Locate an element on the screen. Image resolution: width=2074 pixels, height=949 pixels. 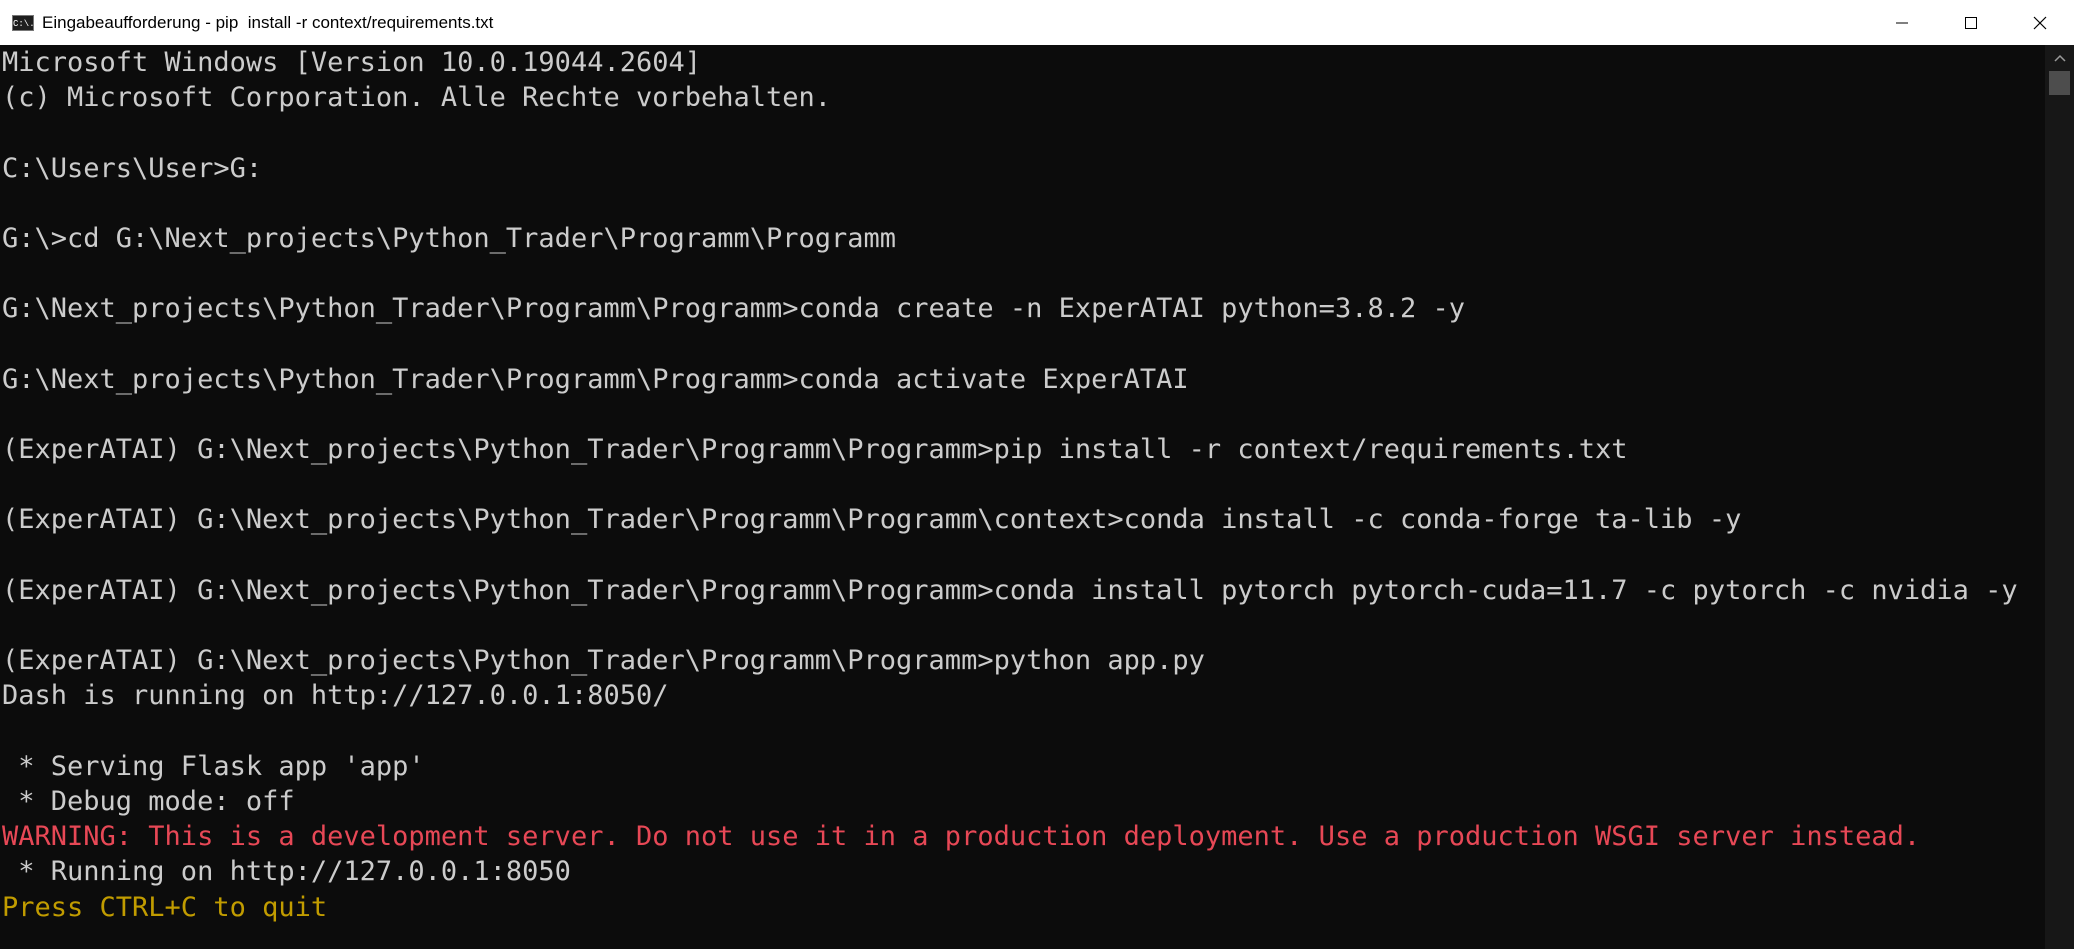
console-line: C:\Users\User>G: is located at coordinates (132, 168).